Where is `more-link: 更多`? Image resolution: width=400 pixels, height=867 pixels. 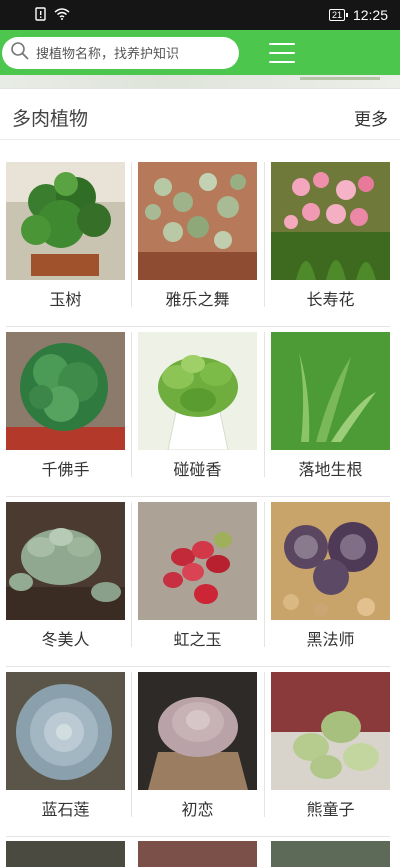 more-link: 更多 is located at coordinates (371, 117).